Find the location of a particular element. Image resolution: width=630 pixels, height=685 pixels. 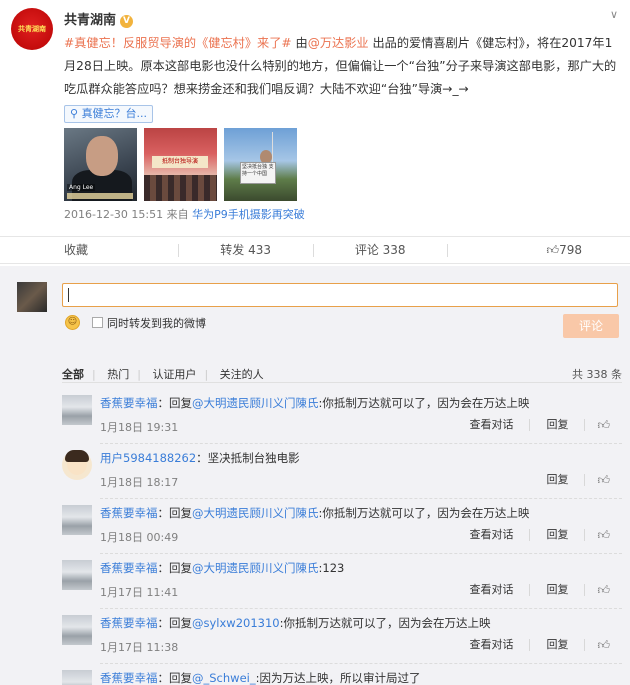

topic-link: #真健忘！反服贸导演的《健忘村》来了# is located at coordinates (178, 43).